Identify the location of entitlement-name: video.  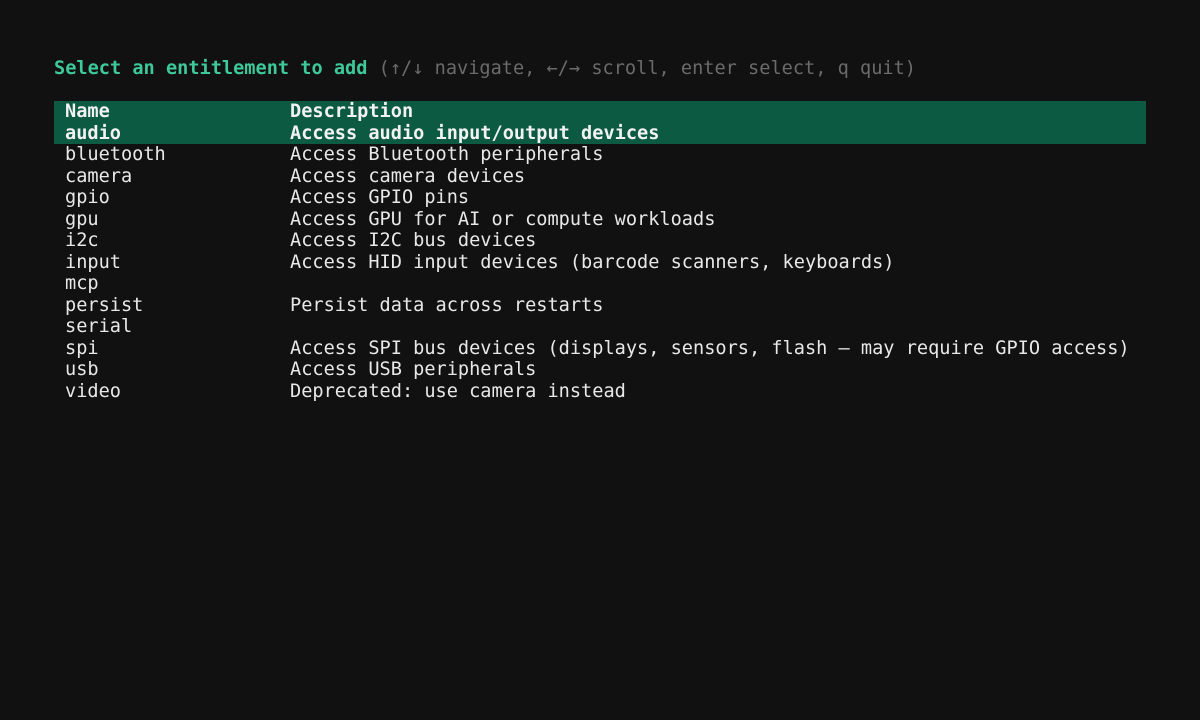
(93, 391).